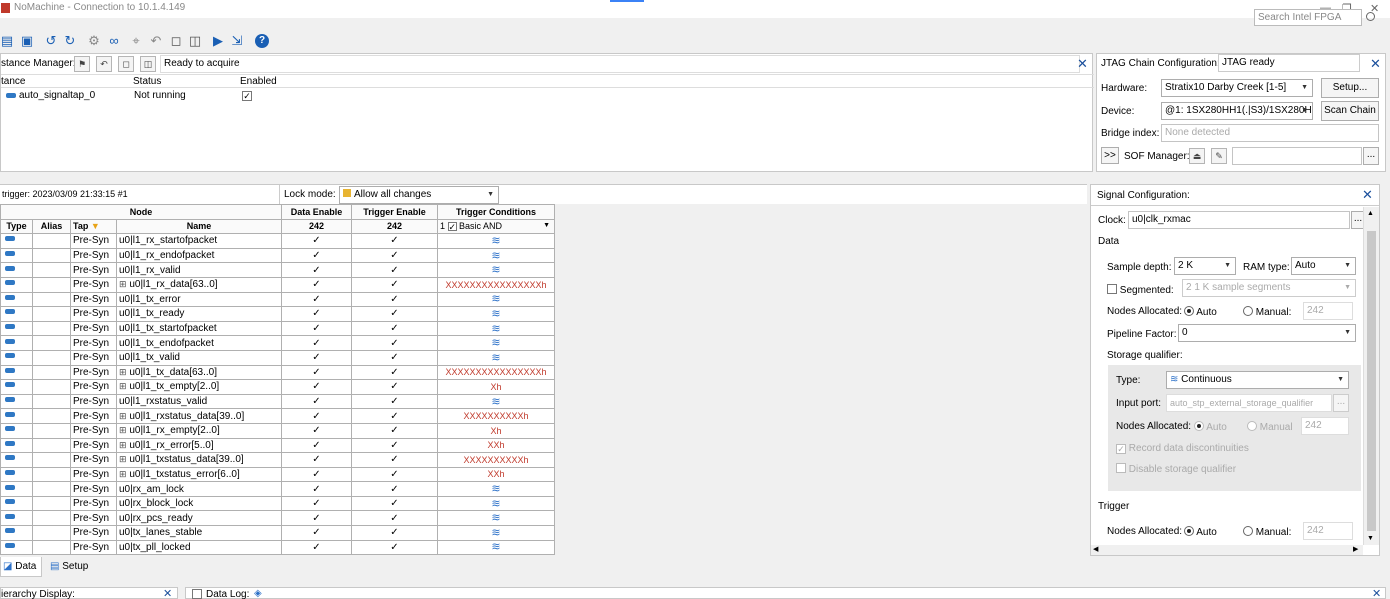  I want to click on table-row: Pre-Syn u0|rx_pcs_ready ✓ ✓ ≋, so click(277, 518).